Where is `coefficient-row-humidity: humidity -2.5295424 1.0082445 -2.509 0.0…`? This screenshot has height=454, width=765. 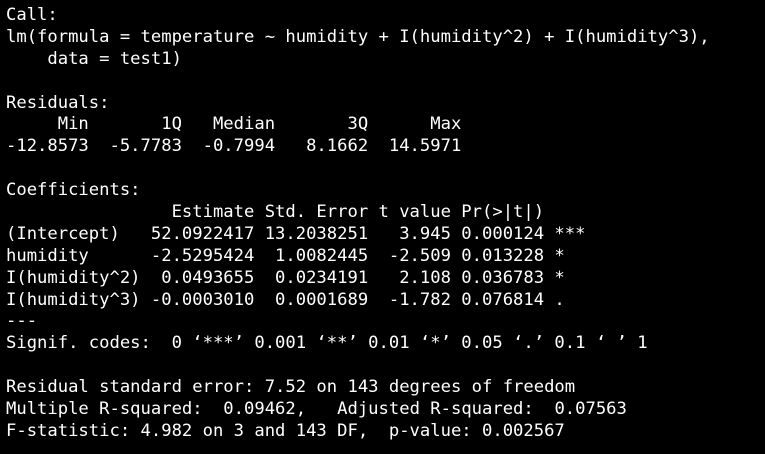
coefficient-row-humidity: humidity -2.5295424 1.0082445 -2.509 0.0… is located at coordinates (296, 255).